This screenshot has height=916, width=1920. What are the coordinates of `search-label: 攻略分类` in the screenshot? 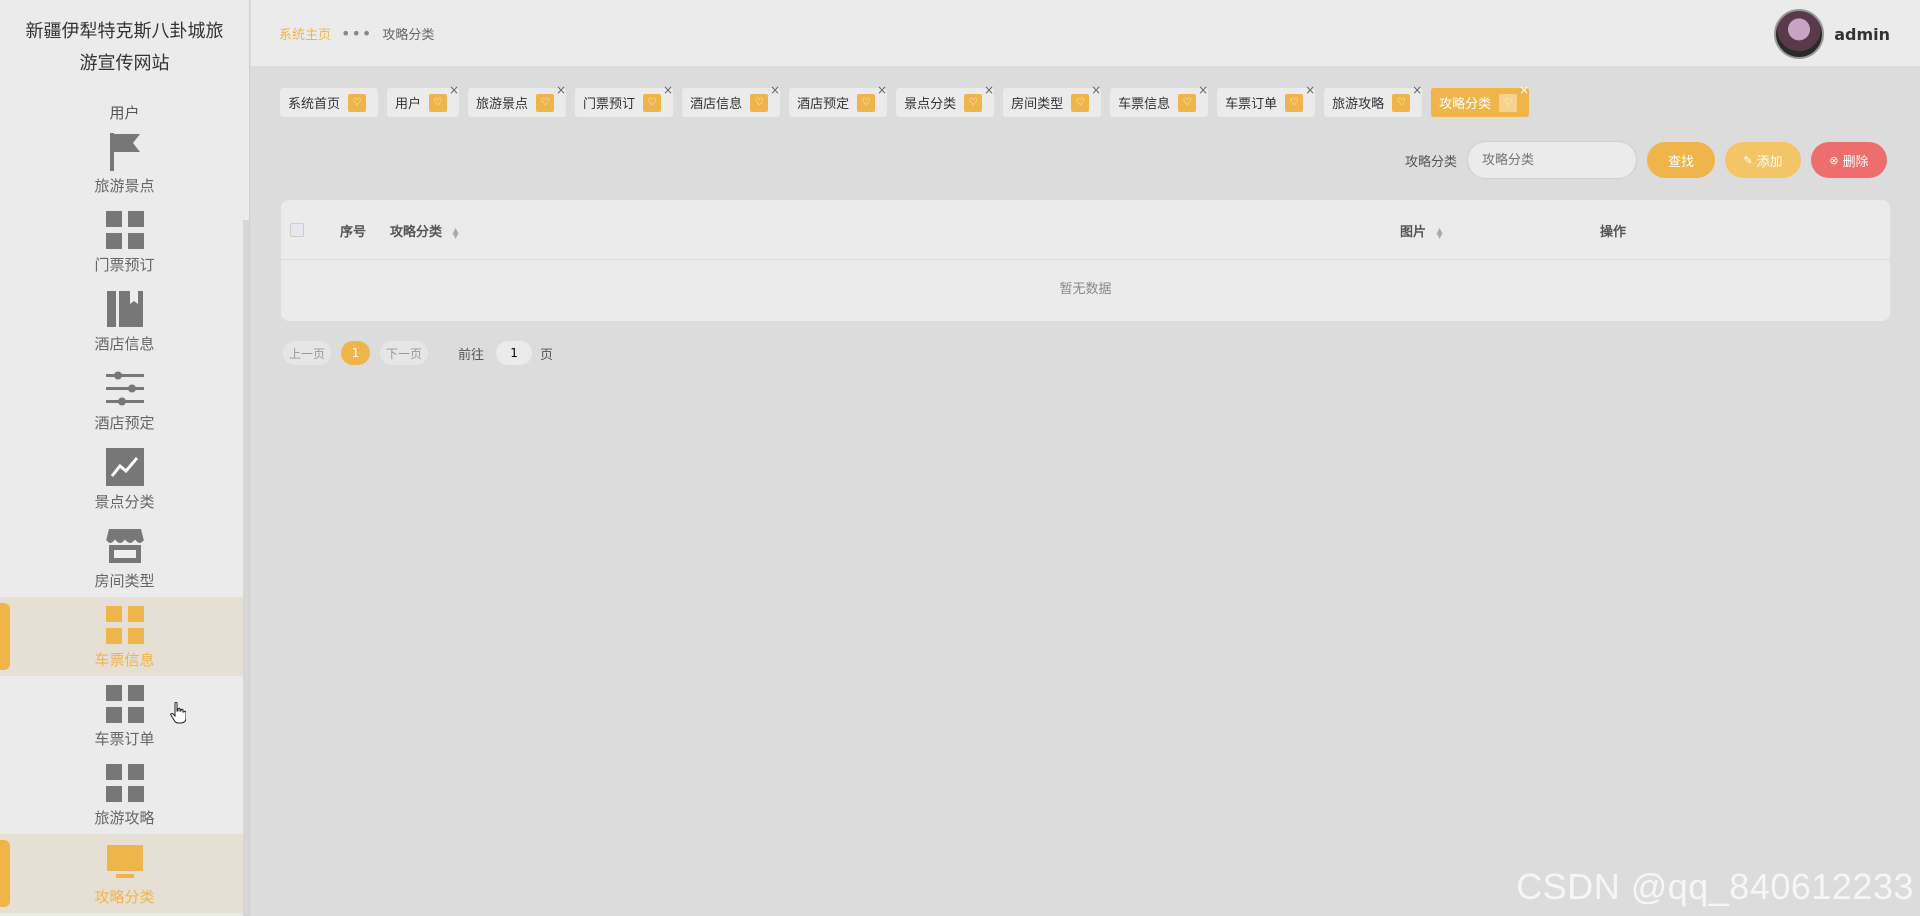 It's located at (1430, 162).